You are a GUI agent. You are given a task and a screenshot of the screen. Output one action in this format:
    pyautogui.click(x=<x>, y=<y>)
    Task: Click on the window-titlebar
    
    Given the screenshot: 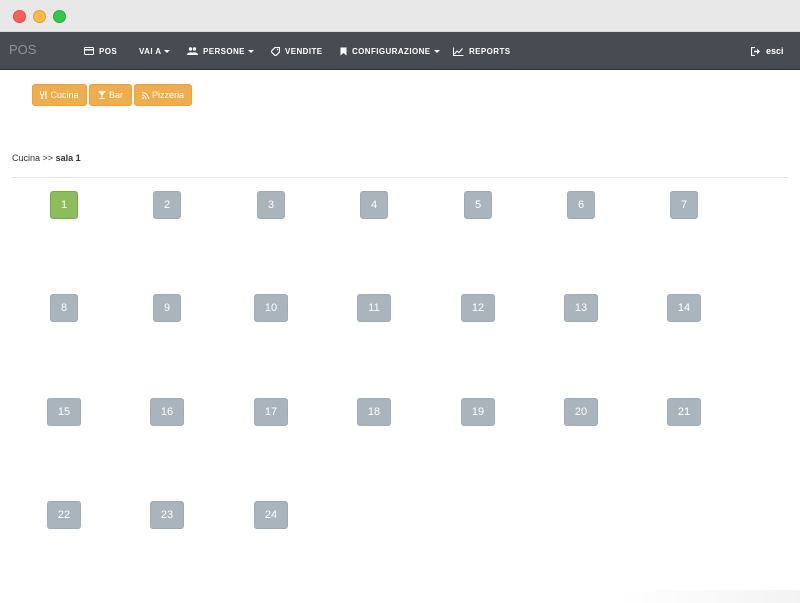 What is the action you would take?
    pyautogui.click(x=400, y=16)
    